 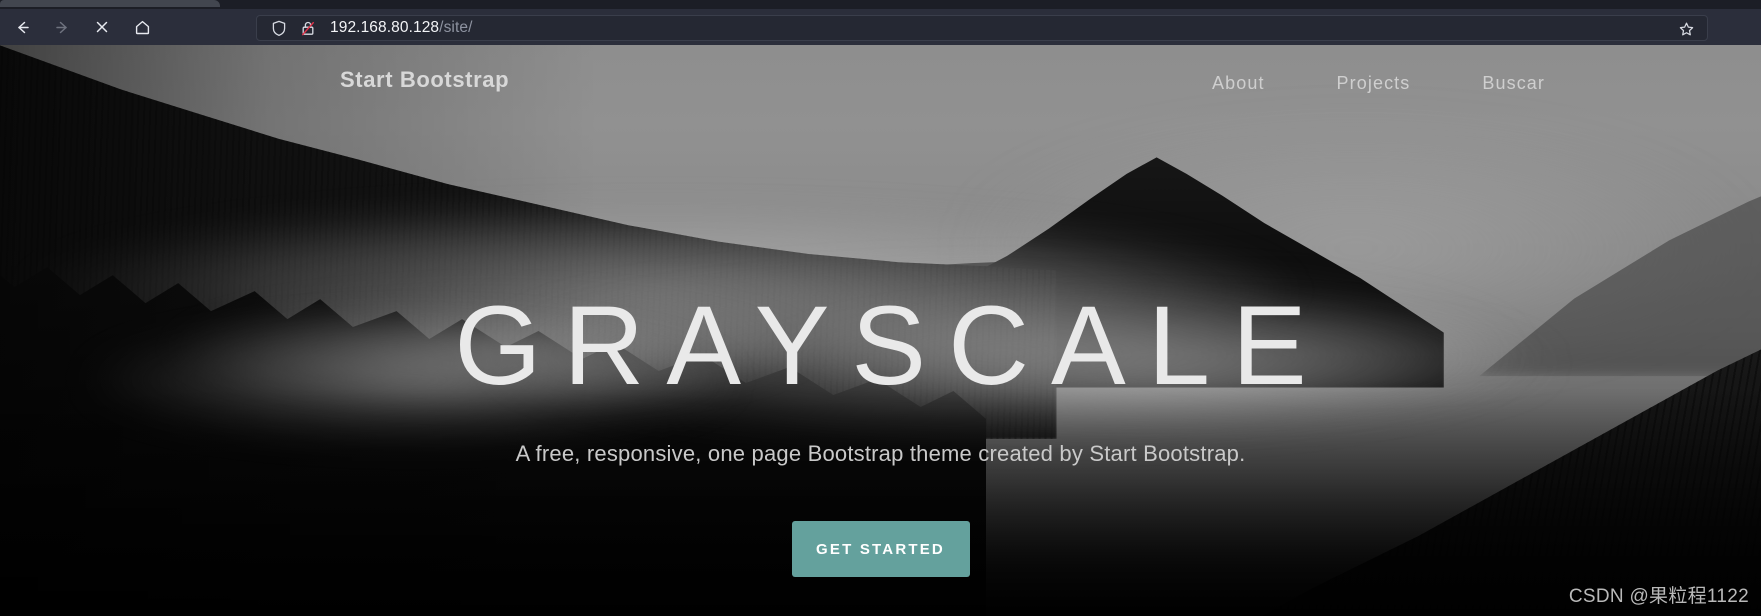 What do you see at coordinates (1658, 596) in the screenshot?
I see `csdn-watermark: CSDN @果粒程1122` at bounding box center [1658, 596].